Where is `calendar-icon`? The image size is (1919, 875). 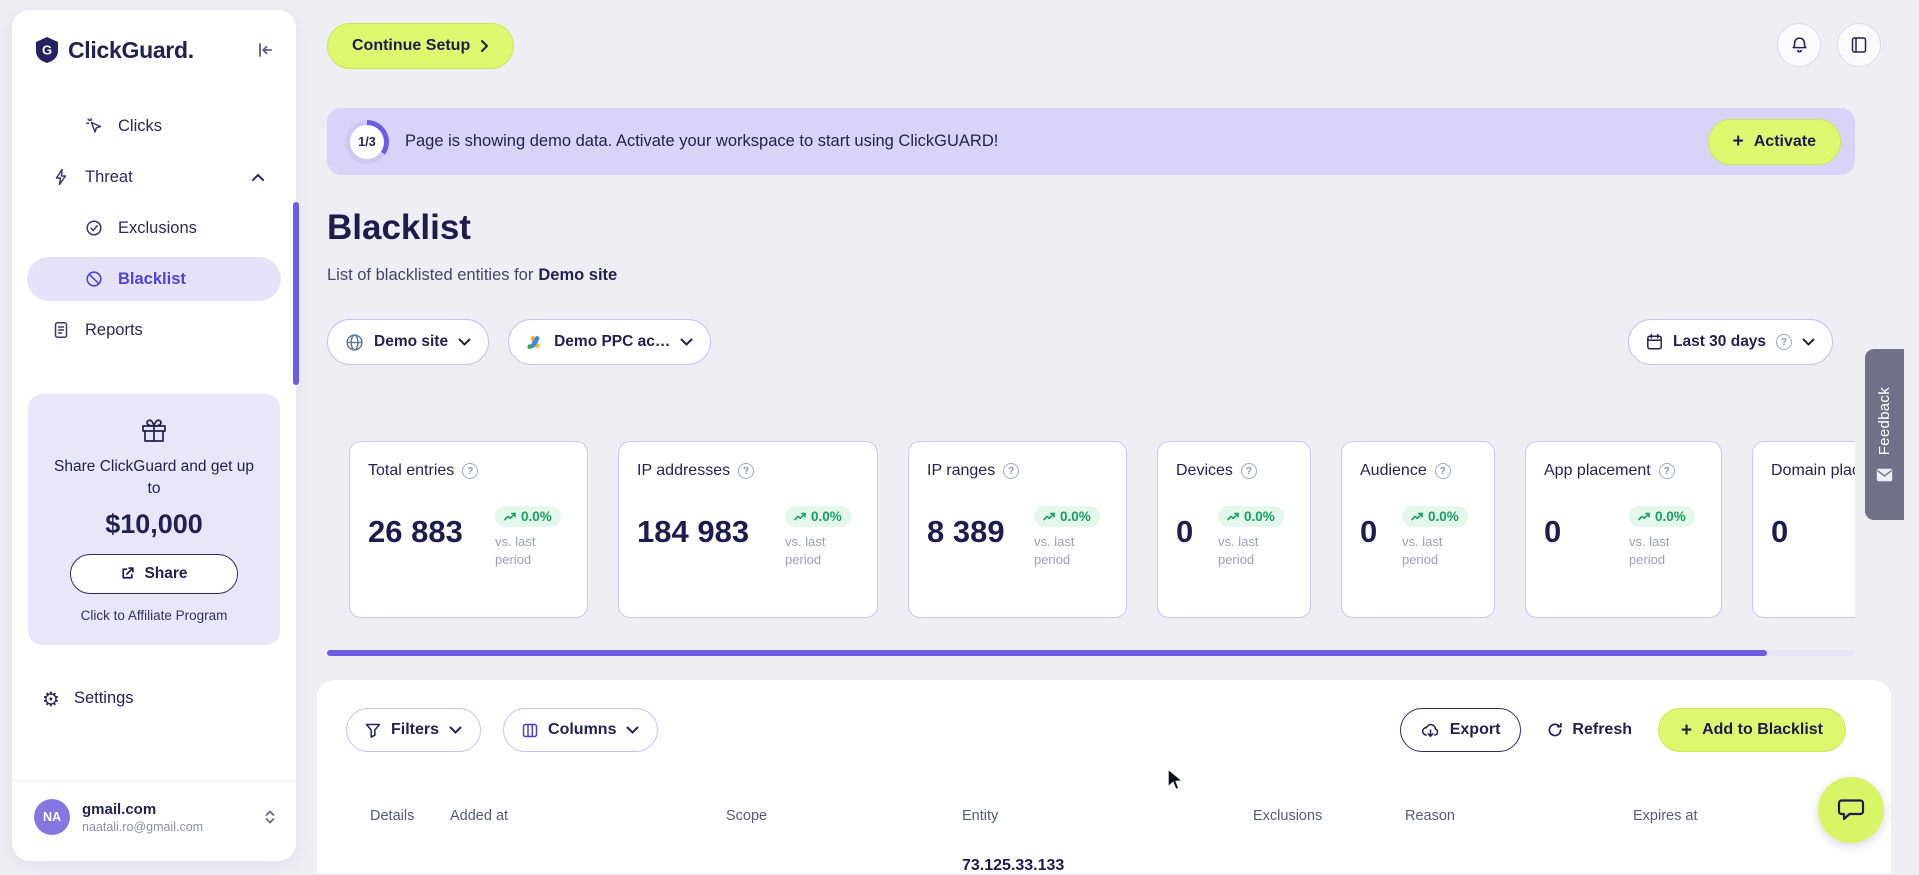
calendar-icon is located at coordinates (1654, 342).